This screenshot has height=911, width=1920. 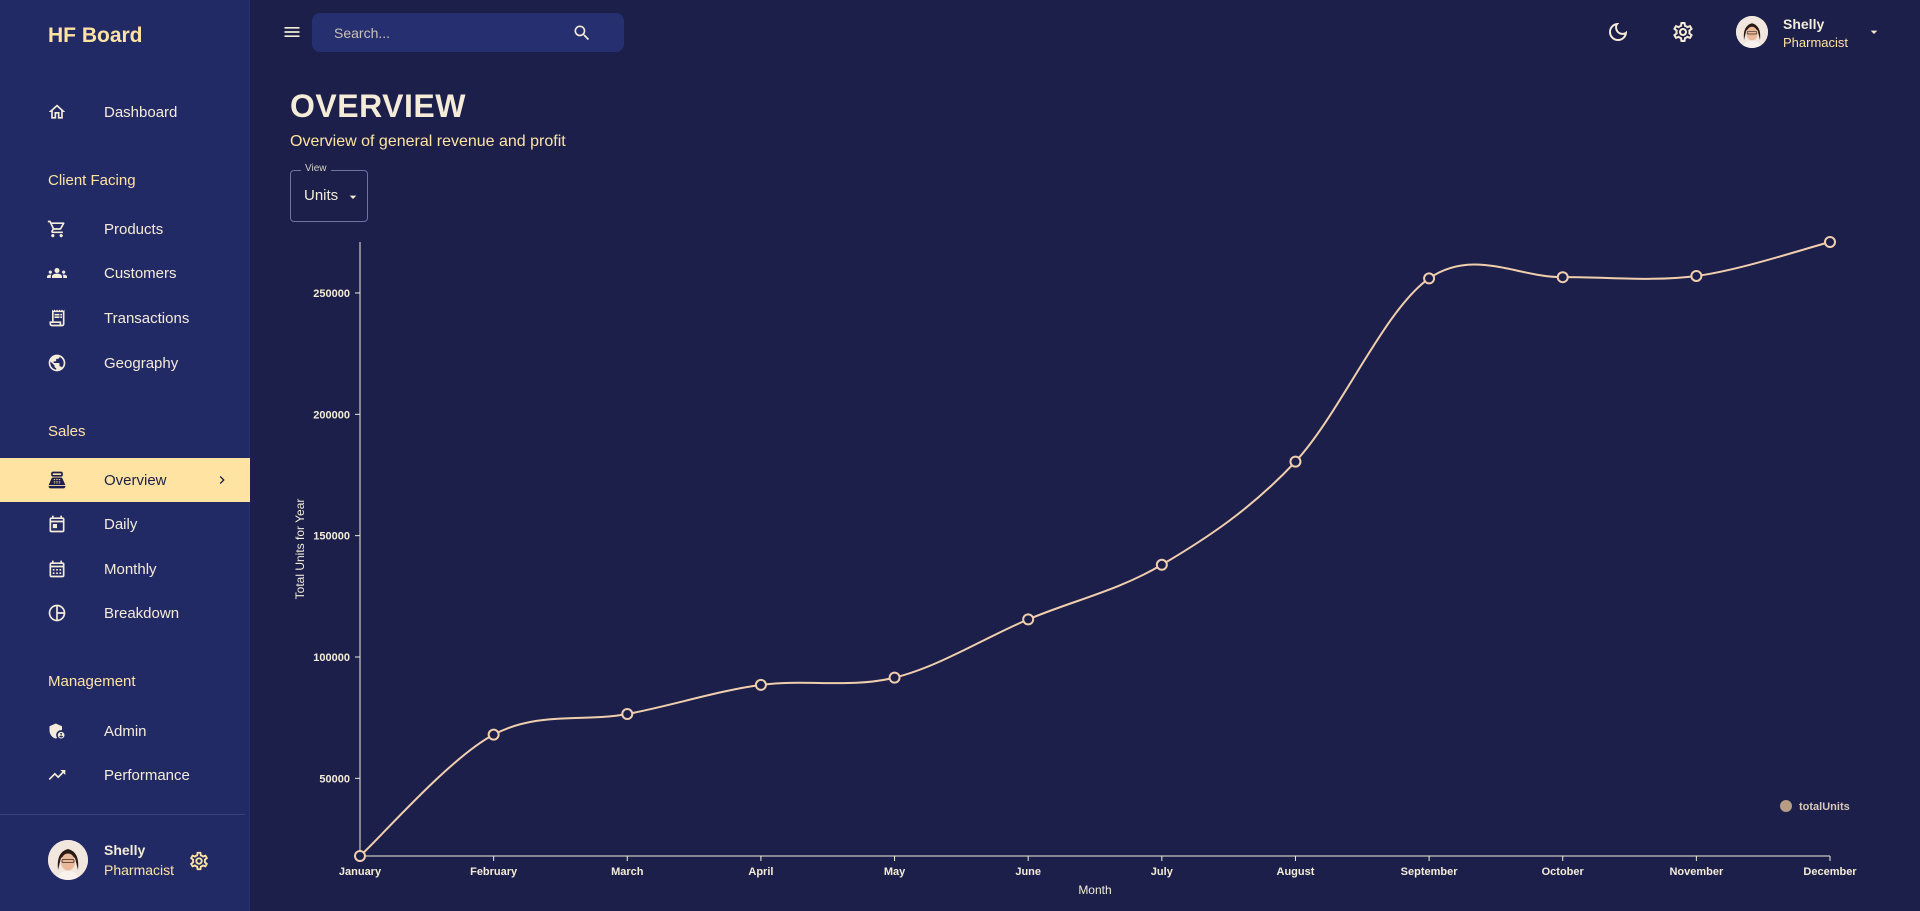 I want to click on point-of-sale-icon, so click(x=57, y=480).